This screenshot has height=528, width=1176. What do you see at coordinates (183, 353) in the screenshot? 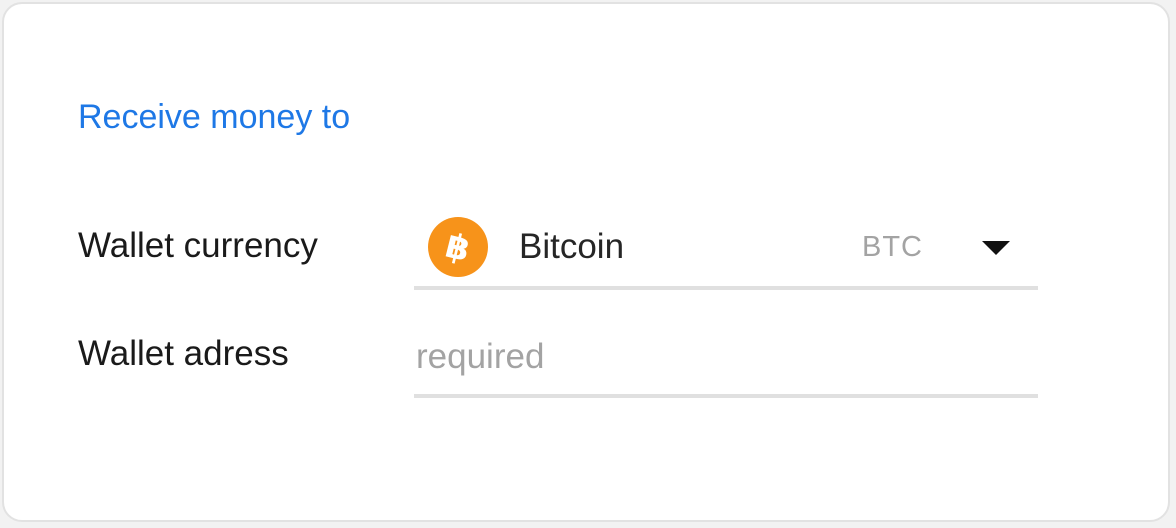
I see `wallet-address-label: Wallet adress` at bounding box center [183, 353].